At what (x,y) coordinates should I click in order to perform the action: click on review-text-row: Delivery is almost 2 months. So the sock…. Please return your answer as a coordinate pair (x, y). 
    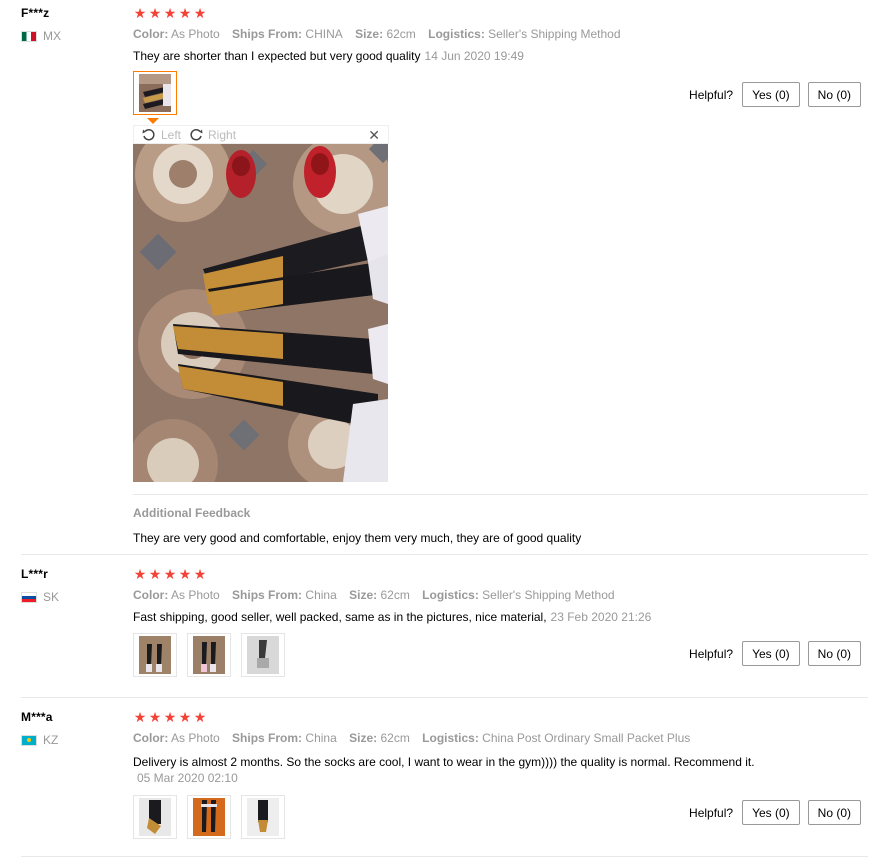
    Looking at the image, I should click on (500, 770).